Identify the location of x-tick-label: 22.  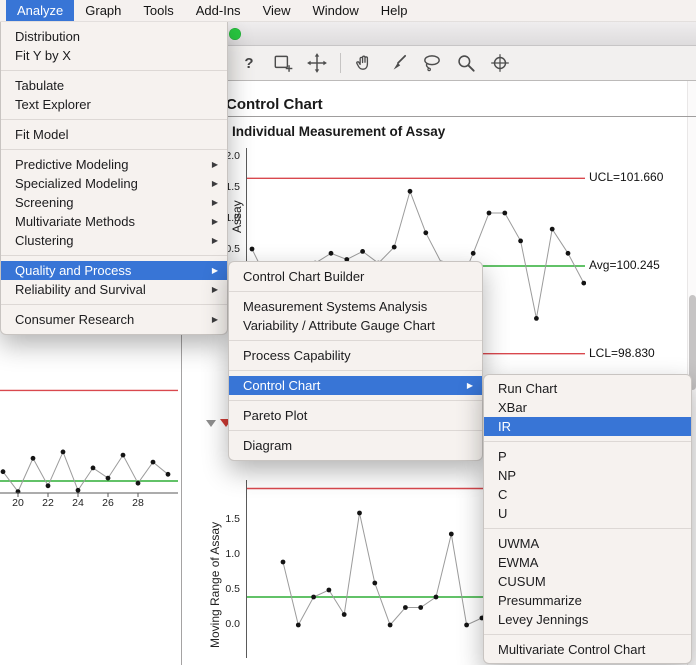
(48, 503).